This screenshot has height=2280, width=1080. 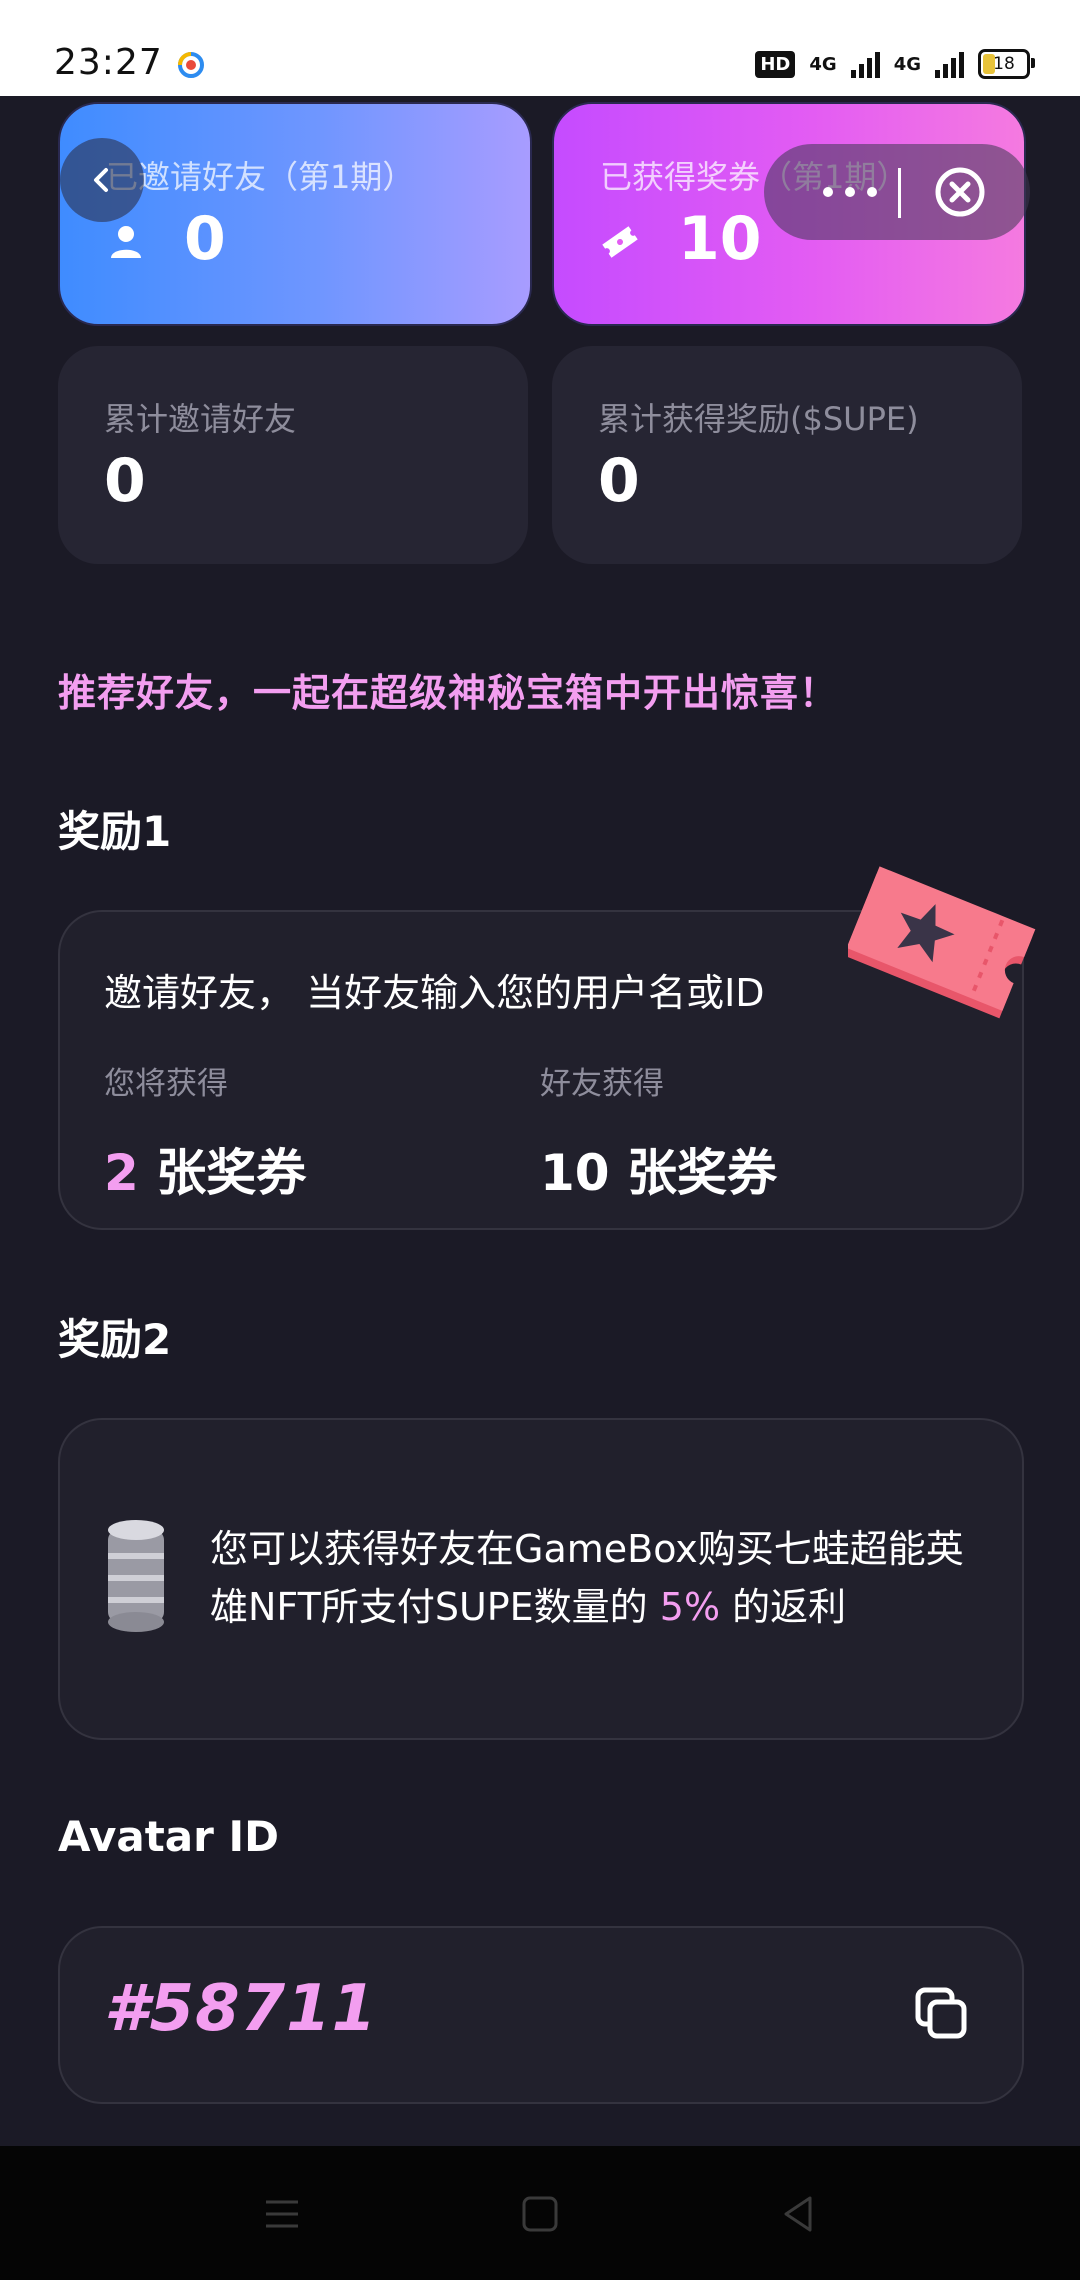 I want to click on reward2-text-after: 的返利, so click(x=783, y=1607).